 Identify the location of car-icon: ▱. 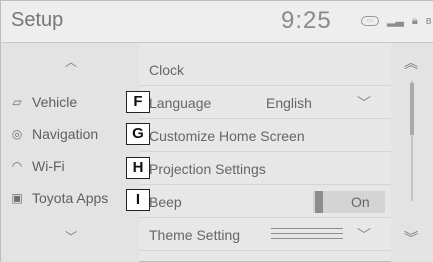
(17, 102).